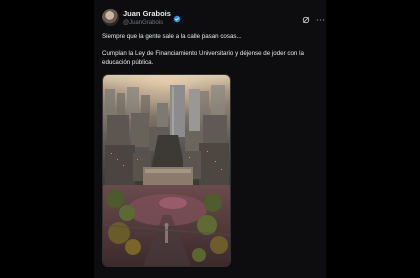 The height and width of the screenshot is (278, 420). What do you see at coordinates (320, 16) in the screenshot?
I see `more-options-icon` at bounding box center [320, 16].